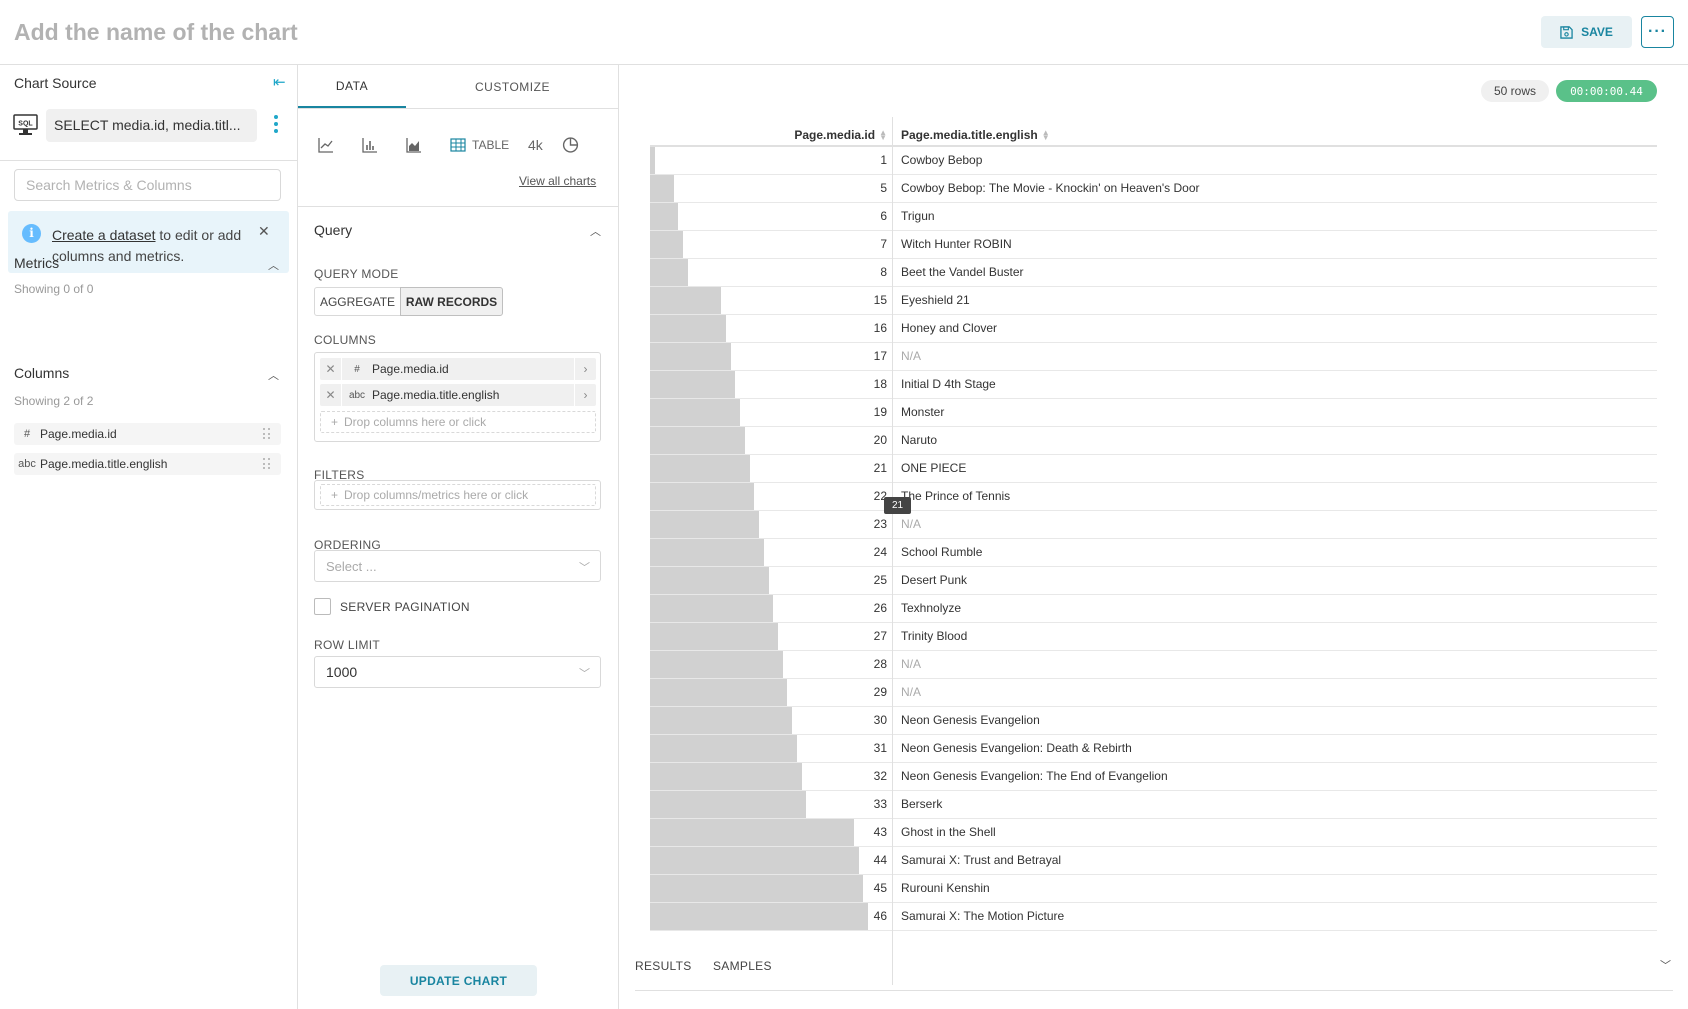 This screenshot has width=1688, height=1009. I want to click on table-icon, so click(458, 145).